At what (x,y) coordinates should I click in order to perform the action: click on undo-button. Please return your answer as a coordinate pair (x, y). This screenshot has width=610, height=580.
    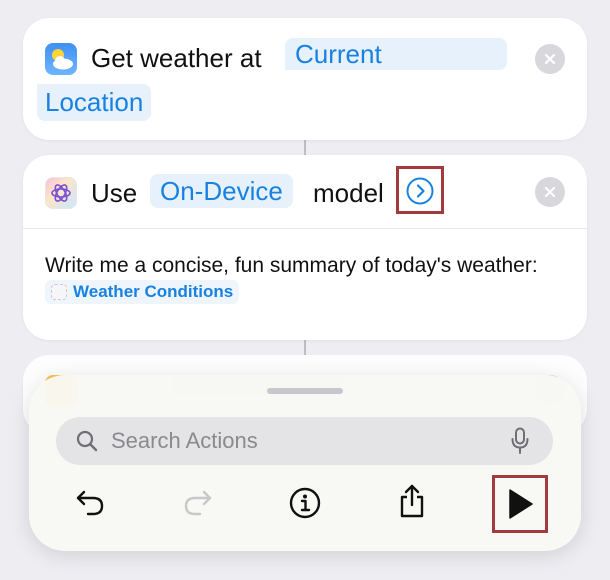
    Looking at the image, I should click on (90, 503).